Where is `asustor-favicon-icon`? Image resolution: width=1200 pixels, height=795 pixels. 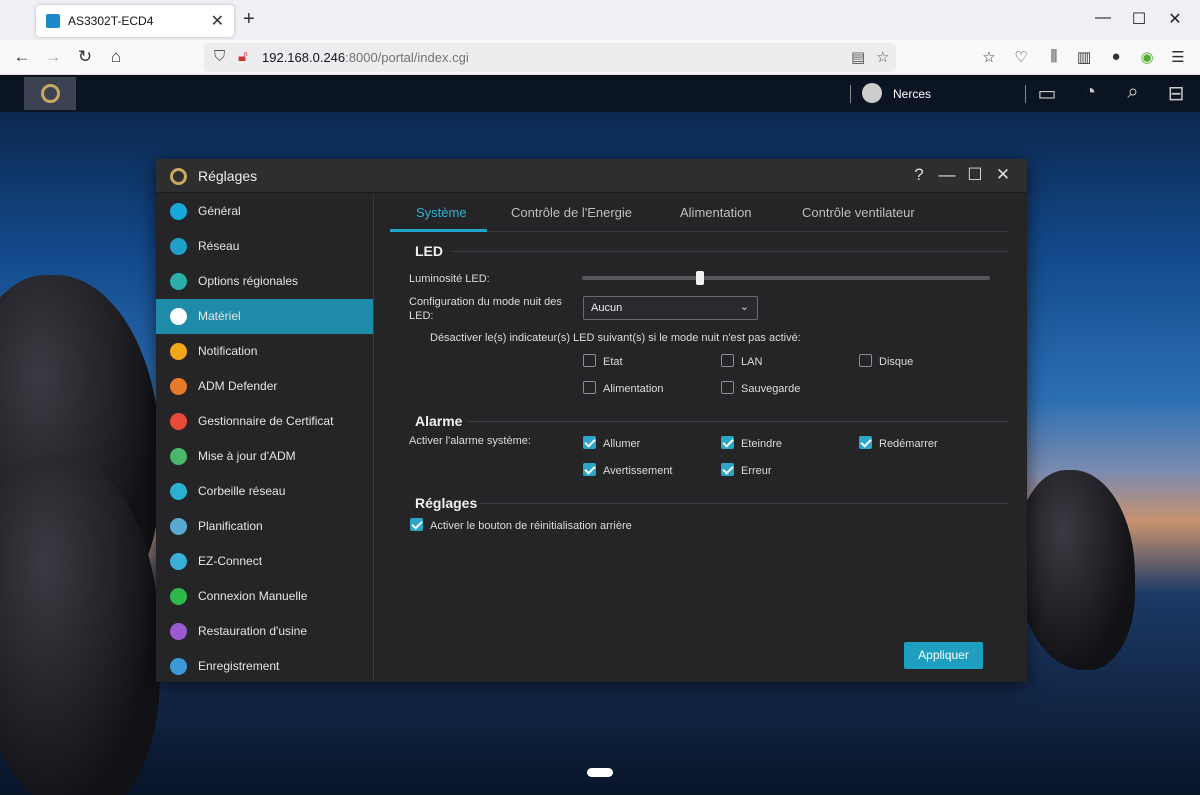
asustor-favicon-icon is located at coordinates (53, 21).